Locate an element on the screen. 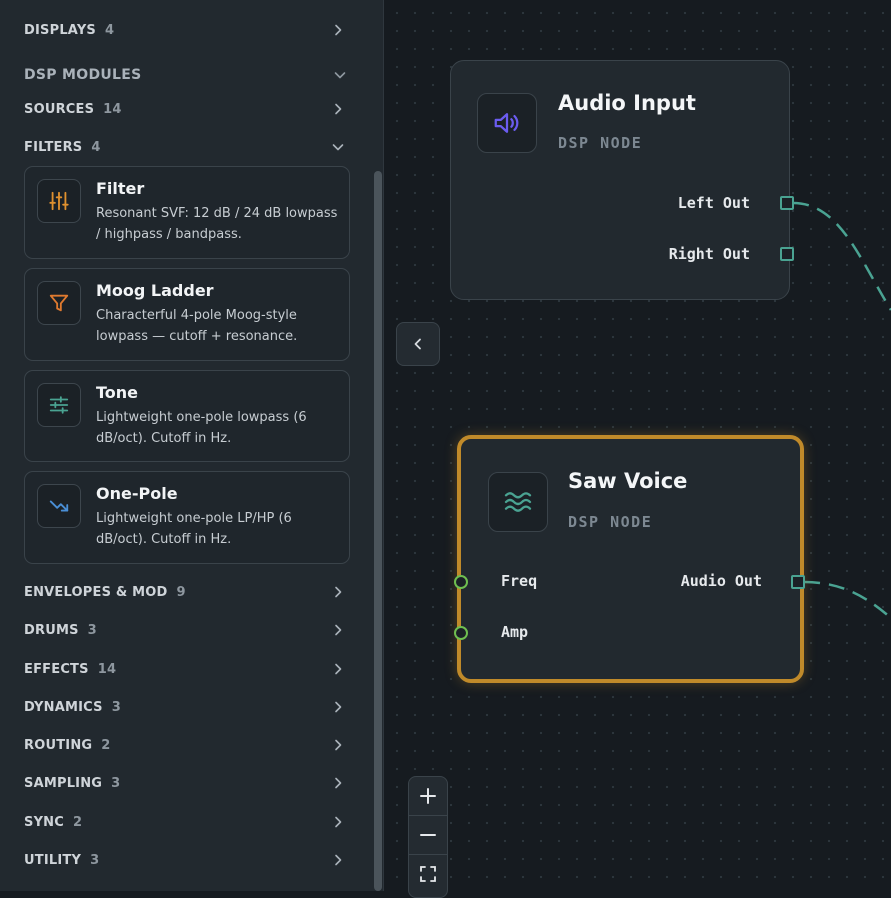  plus-icon is located at coordinates (428, 796).